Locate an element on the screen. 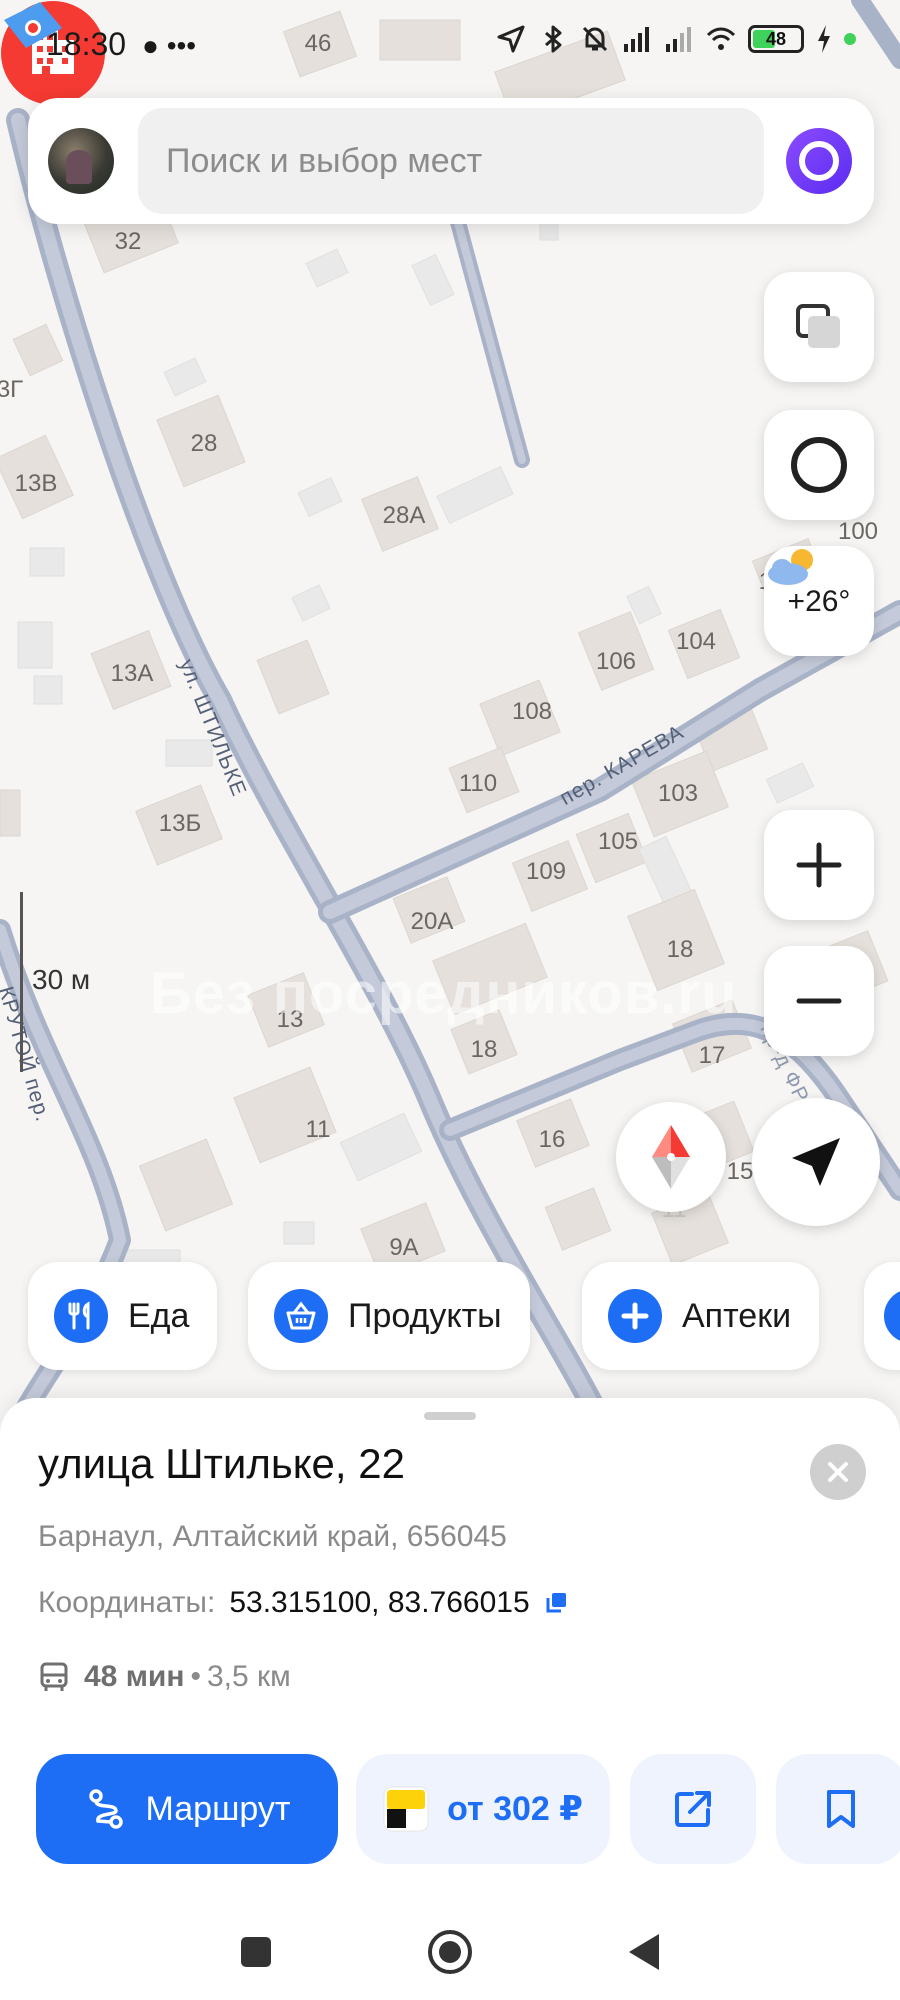  house-number: 17 is located at coordinates (712, 1055).